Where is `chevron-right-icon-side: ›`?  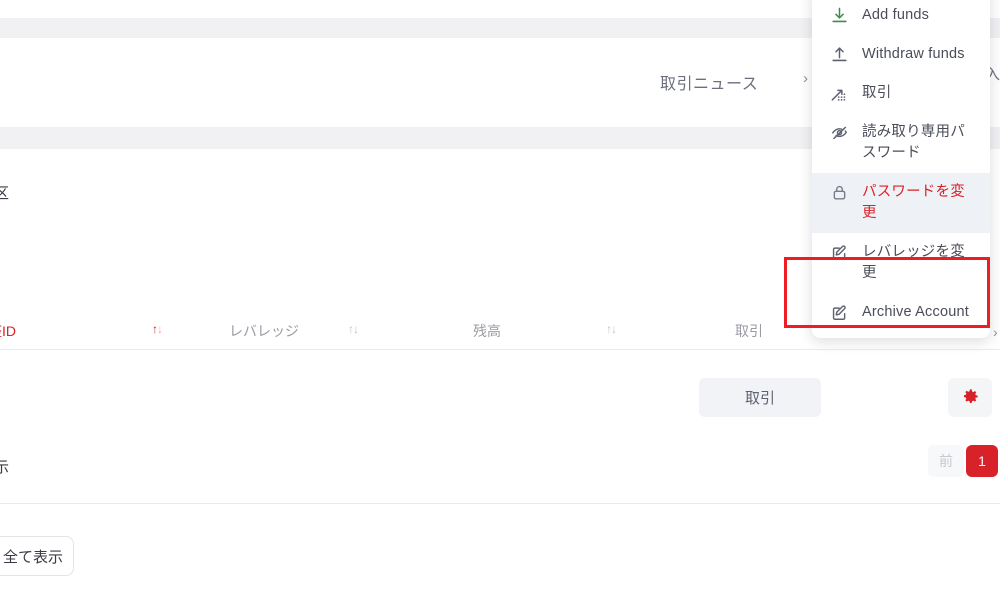 chevron-right-icon-side: › is located at coordinates (995, 332).